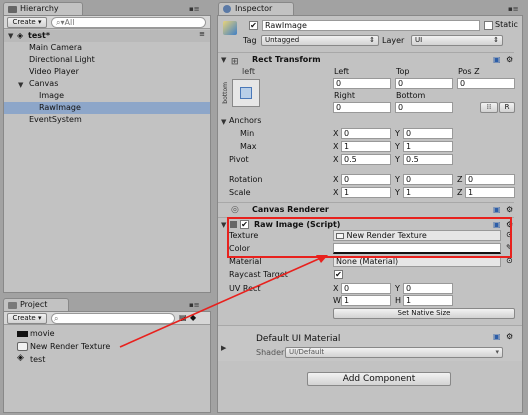 The width and height of the screenshot is (528, 415). What do you see at coordinates (424, 83) in the screenshot?
I see `top-field: 0` at bounding box center [424, 83].